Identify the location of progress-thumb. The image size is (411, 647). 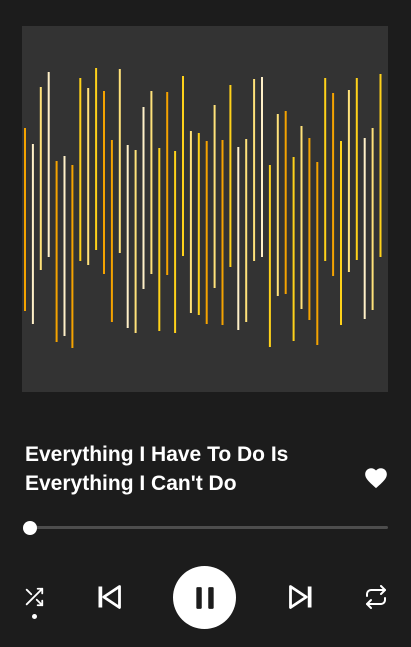
(30, 527).